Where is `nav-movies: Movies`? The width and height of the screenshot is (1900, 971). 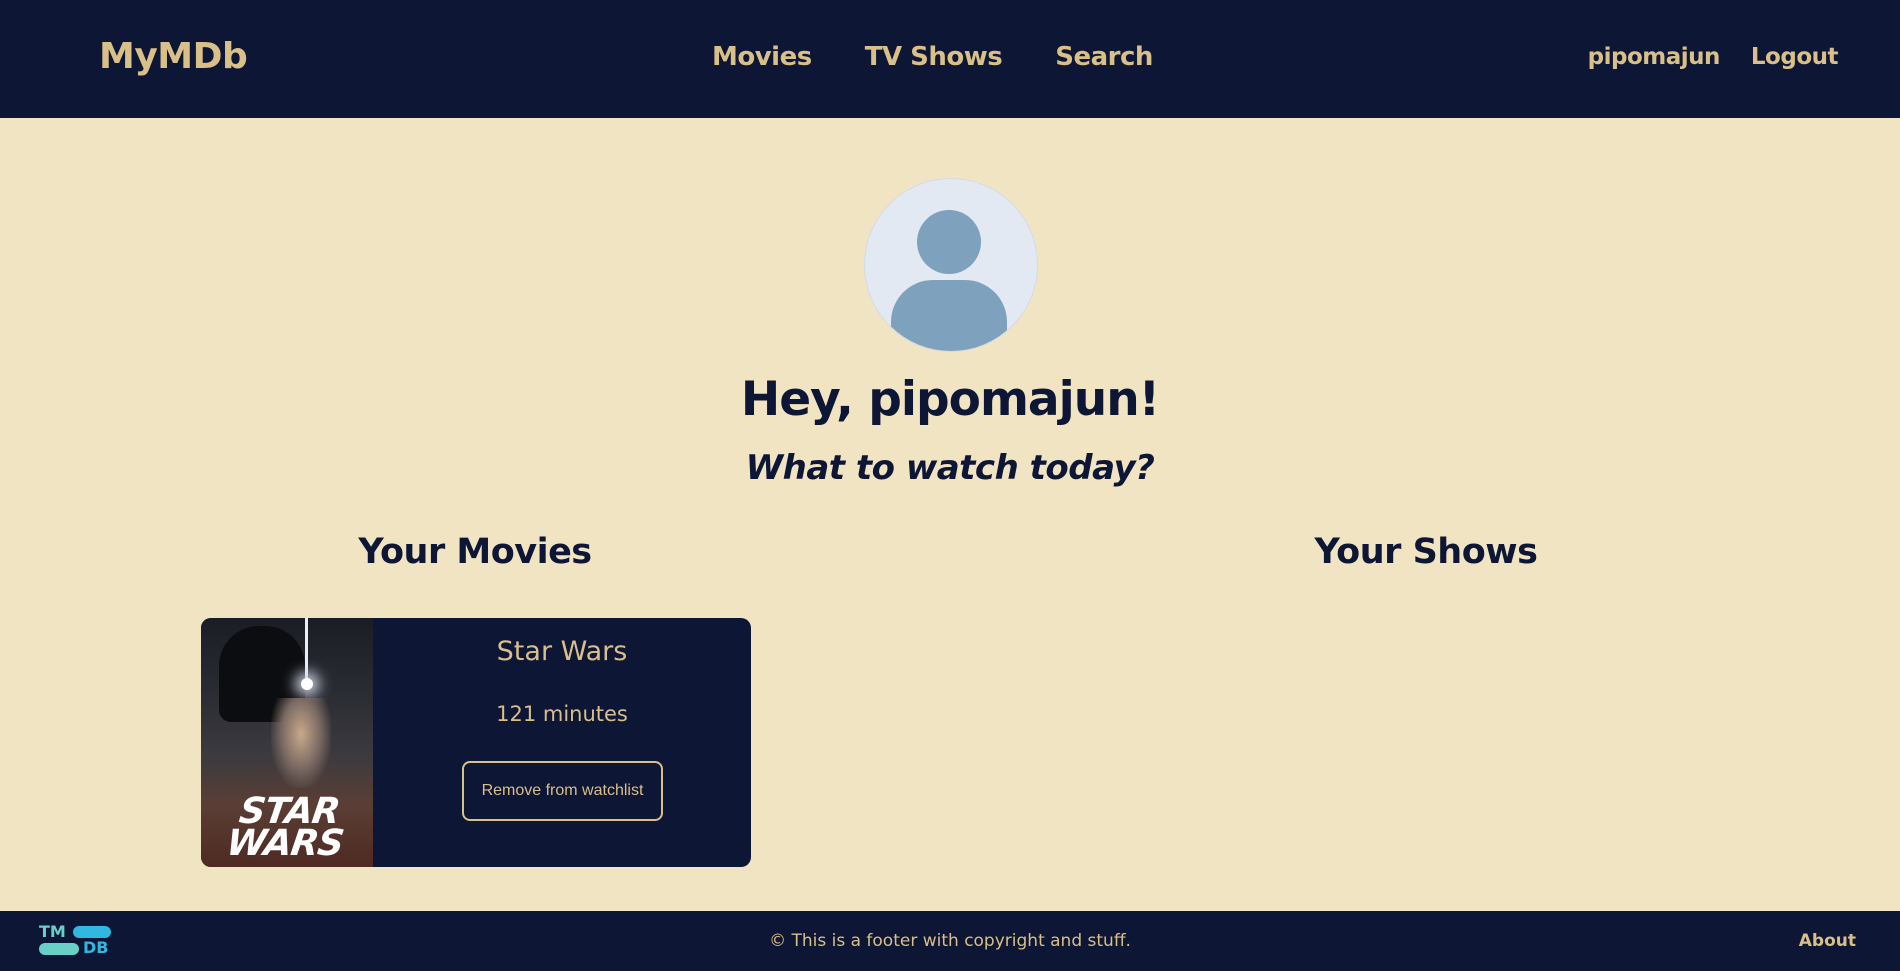 nav-movies: Movies is located at coordinates (762, 57).